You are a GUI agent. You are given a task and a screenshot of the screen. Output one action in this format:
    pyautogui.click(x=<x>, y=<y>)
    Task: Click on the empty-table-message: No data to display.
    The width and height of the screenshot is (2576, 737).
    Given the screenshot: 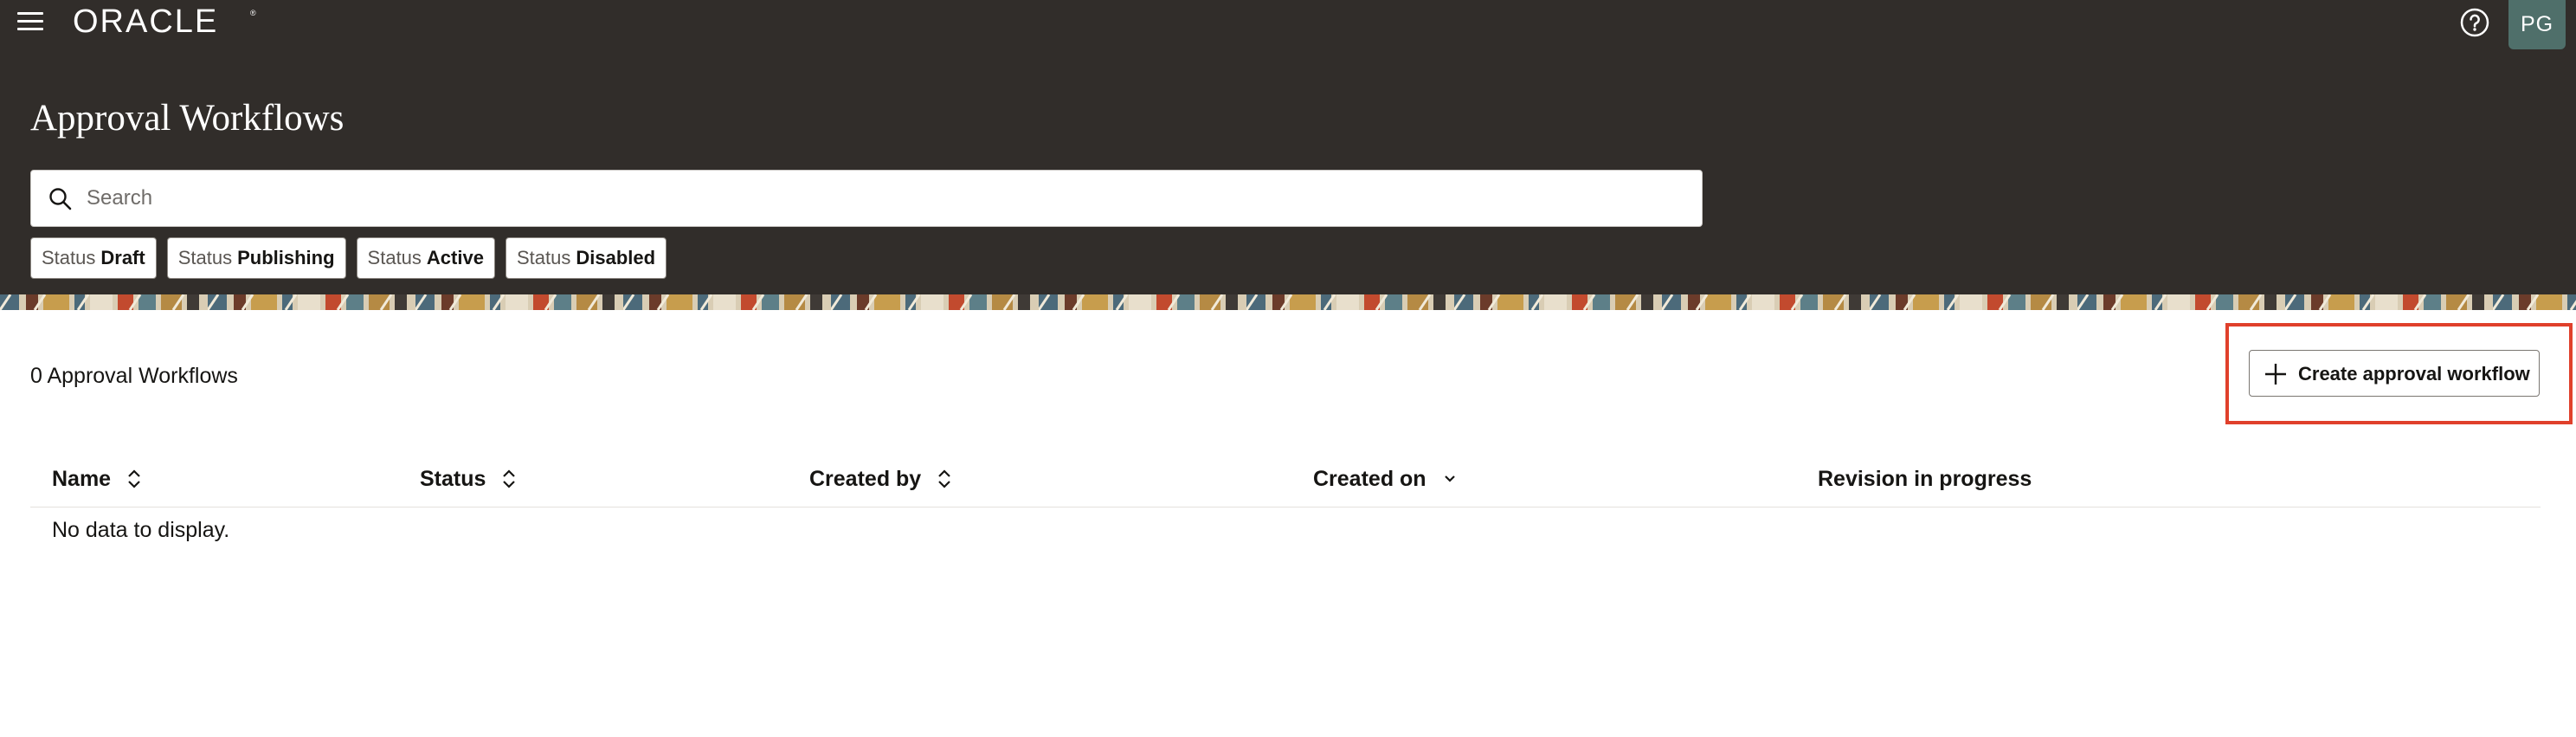 What is the action you would take?
    pyautogui.click(x=141, y=530)
    